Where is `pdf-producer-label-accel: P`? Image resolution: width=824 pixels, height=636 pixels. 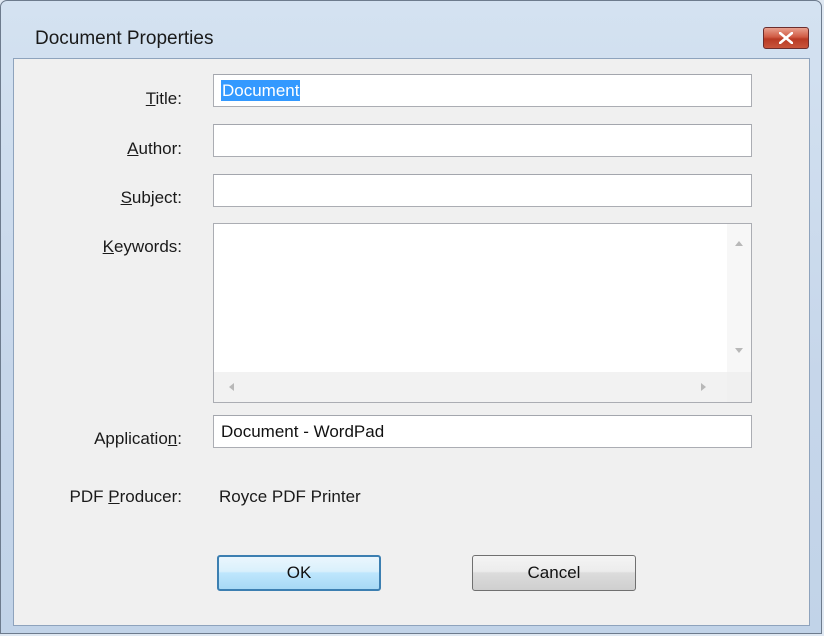 pdf-producer-label-accel: P is located at coordinates (114, 496).